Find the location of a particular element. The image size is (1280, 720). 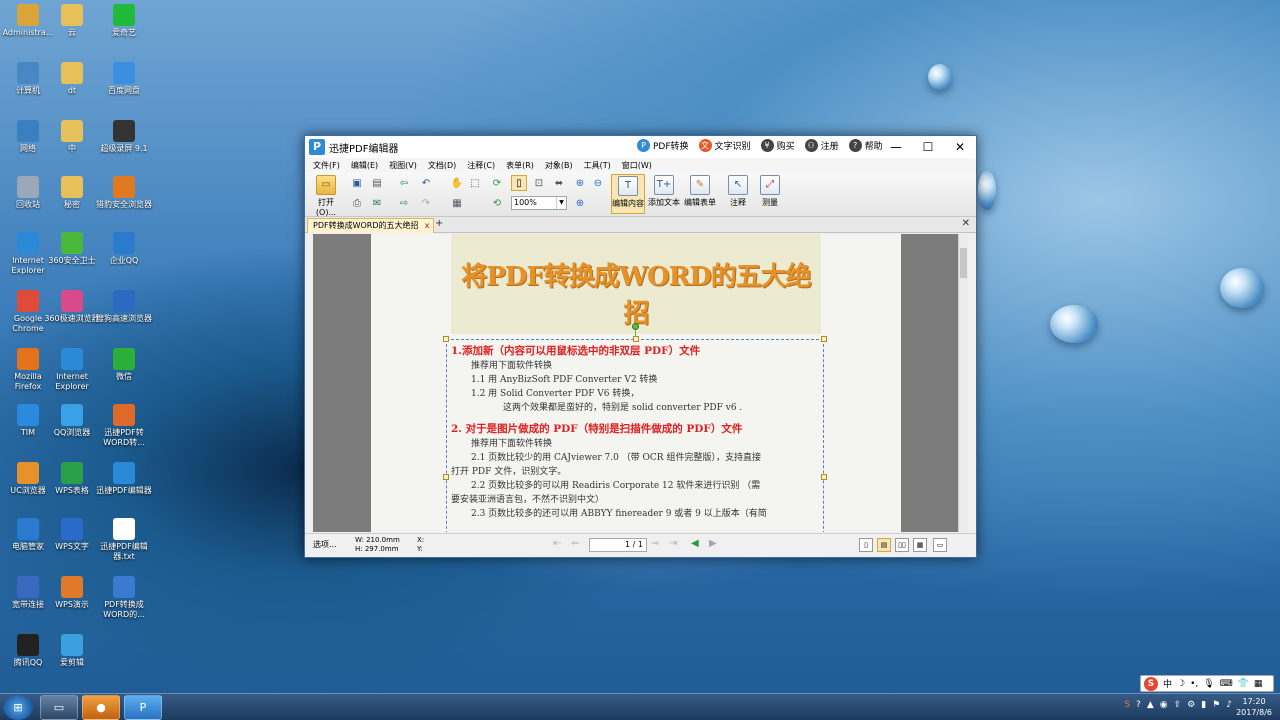

hand-tool-icon: ✋ is located at coordinates (457, 183).